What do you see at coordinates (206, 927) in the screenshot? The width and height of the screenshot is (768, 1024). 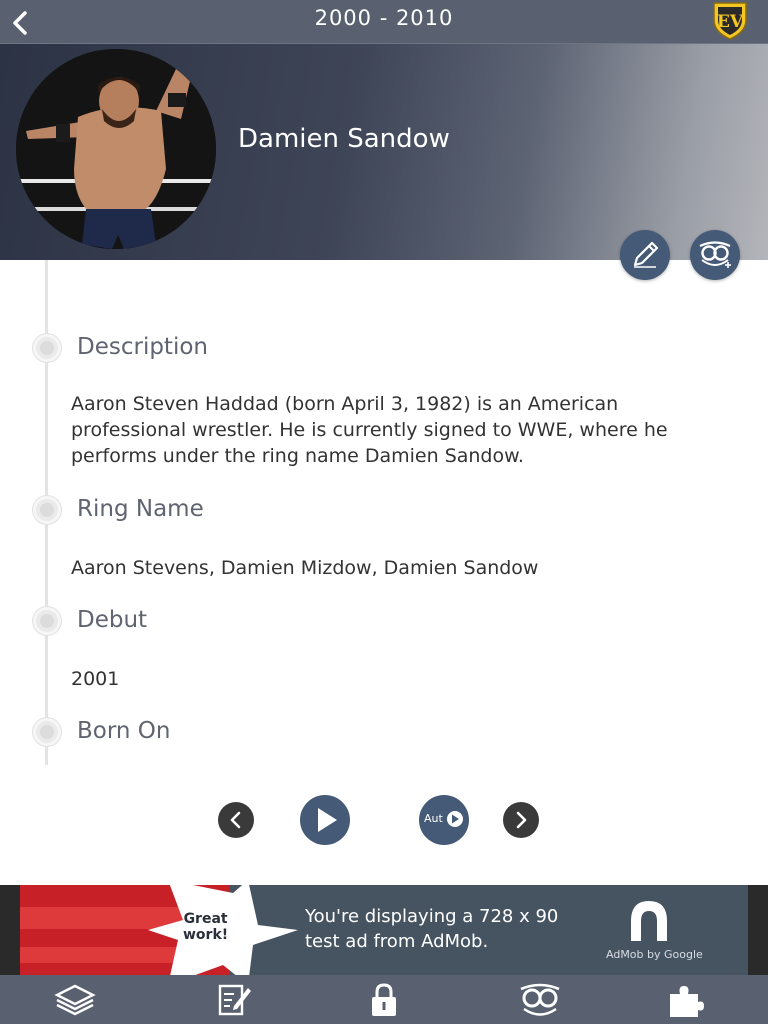 I see `ad-badge-text: Great work!` at bounding box center [206, 927].